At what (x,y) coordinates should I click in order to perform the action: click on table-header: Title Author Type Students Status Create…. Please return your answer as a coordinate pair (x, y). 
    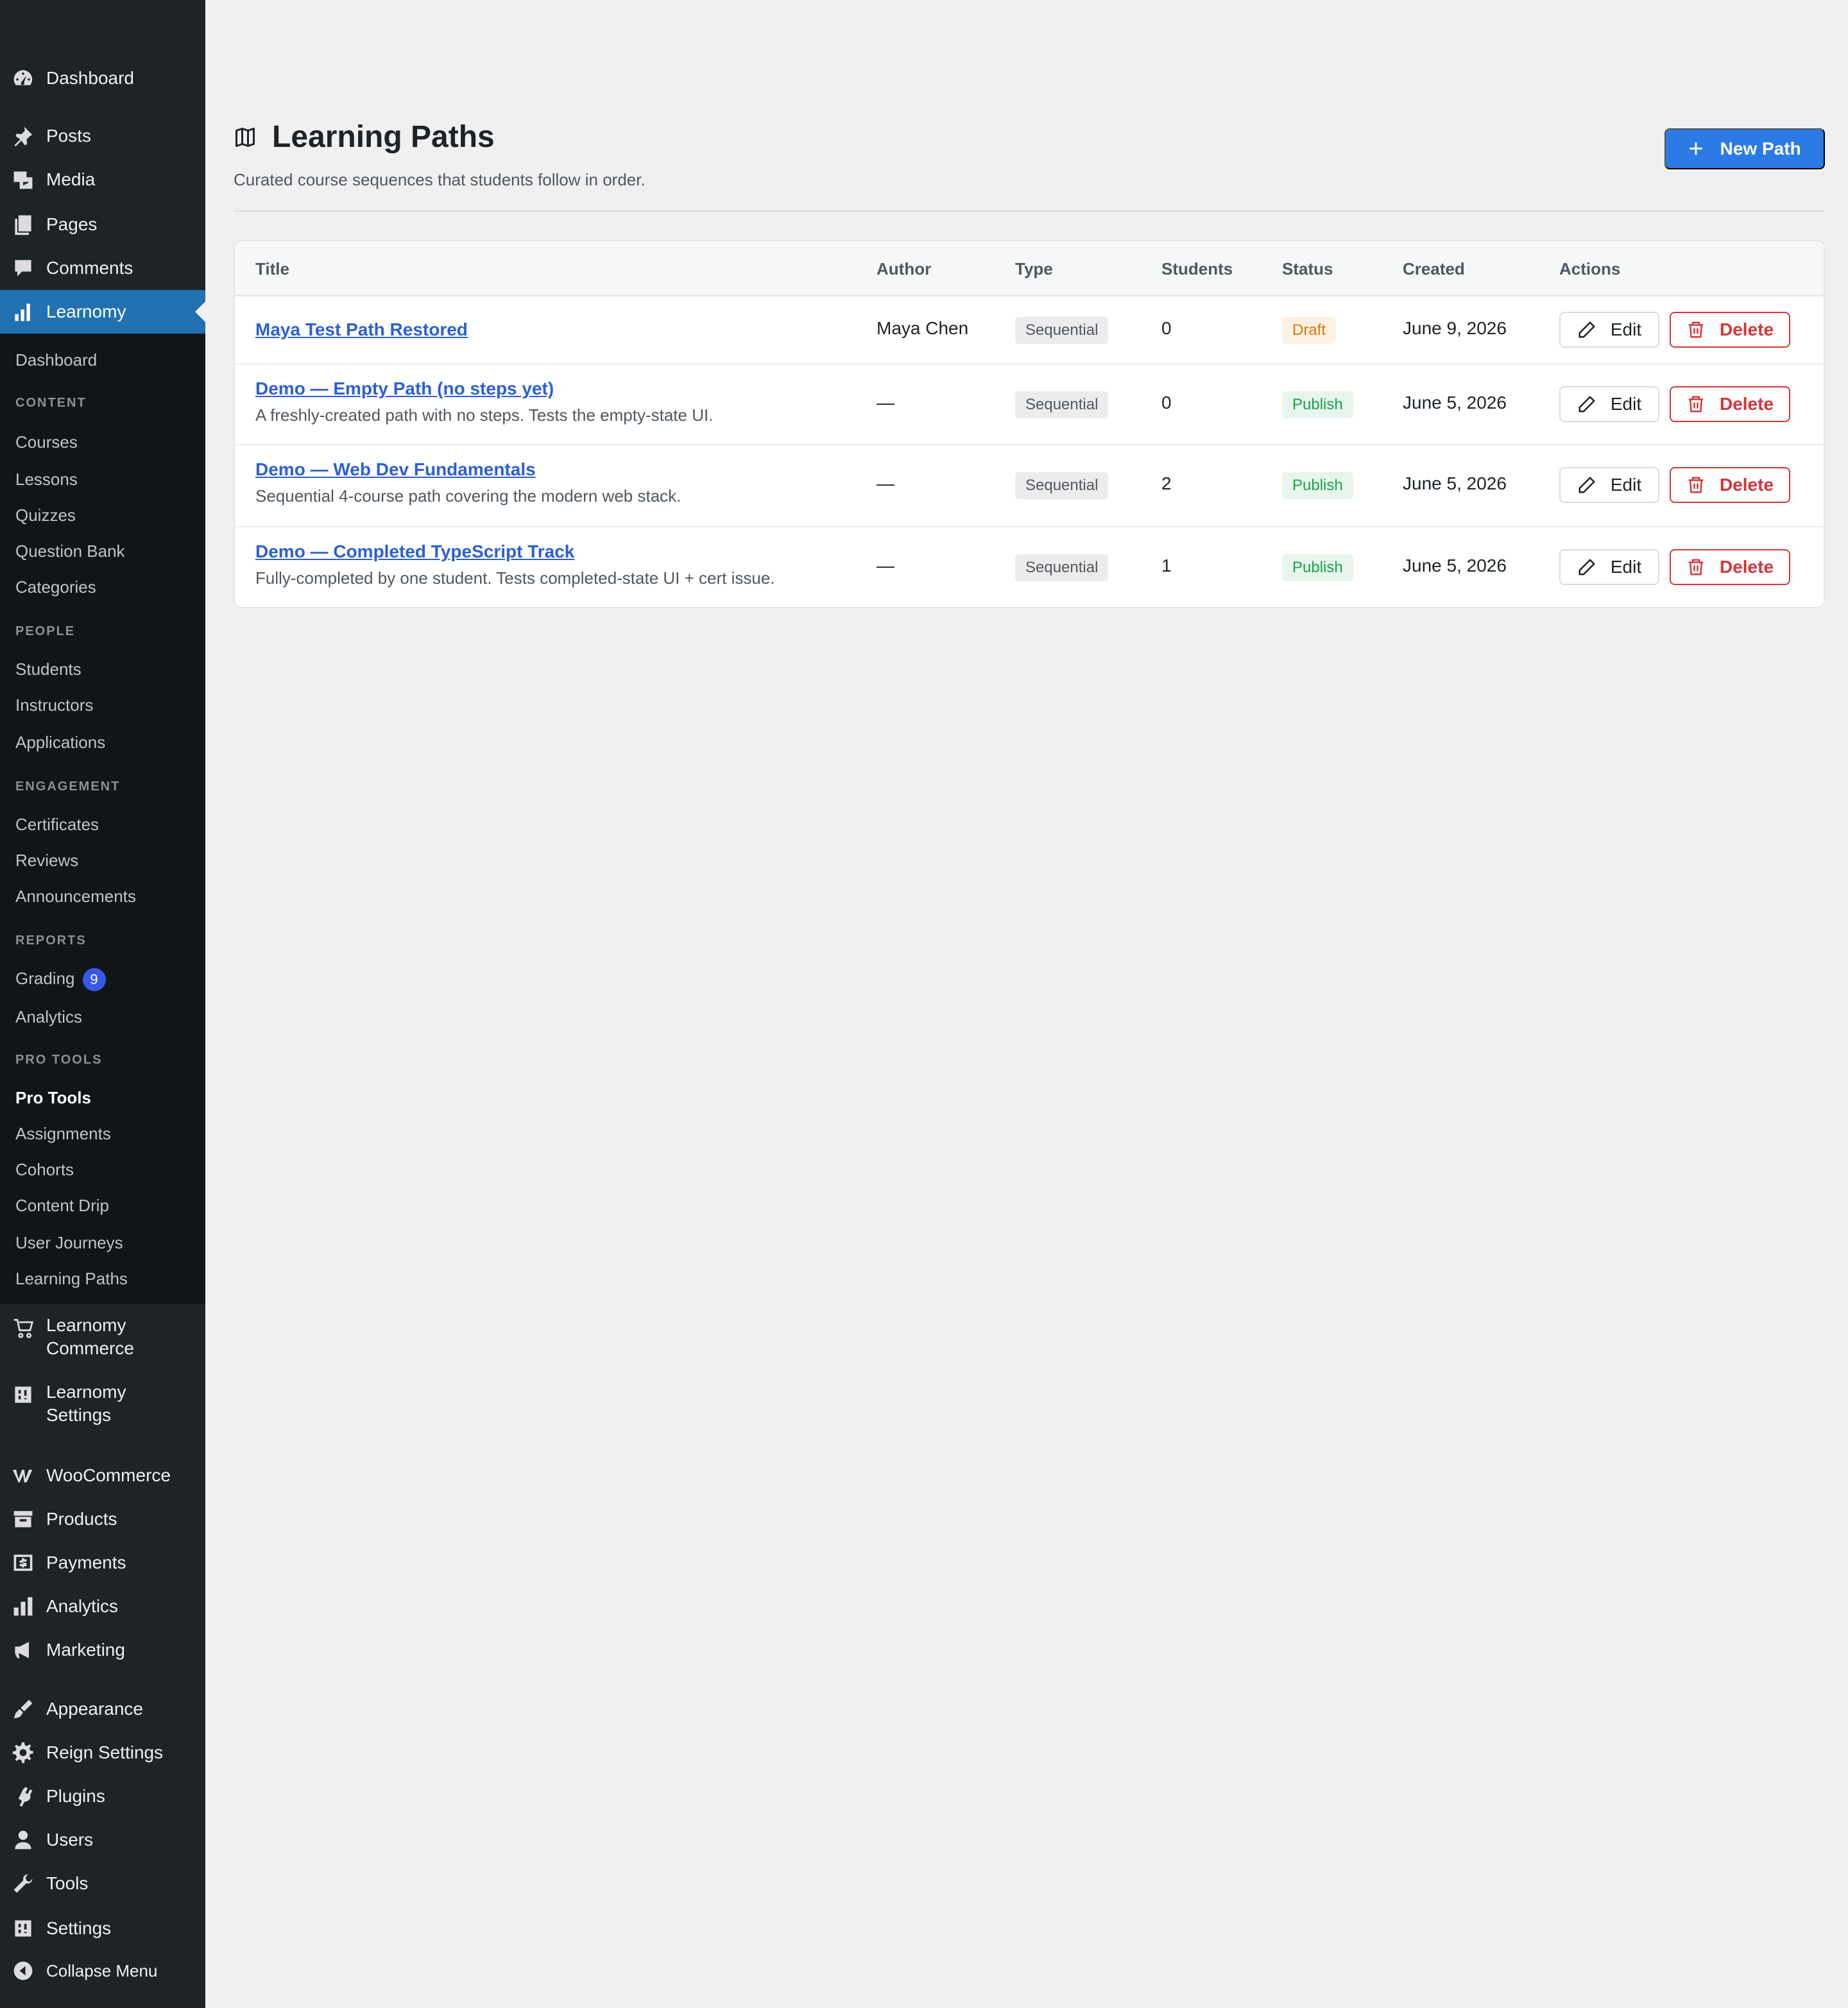
    Looking at the image, I should click on (1030, 268).